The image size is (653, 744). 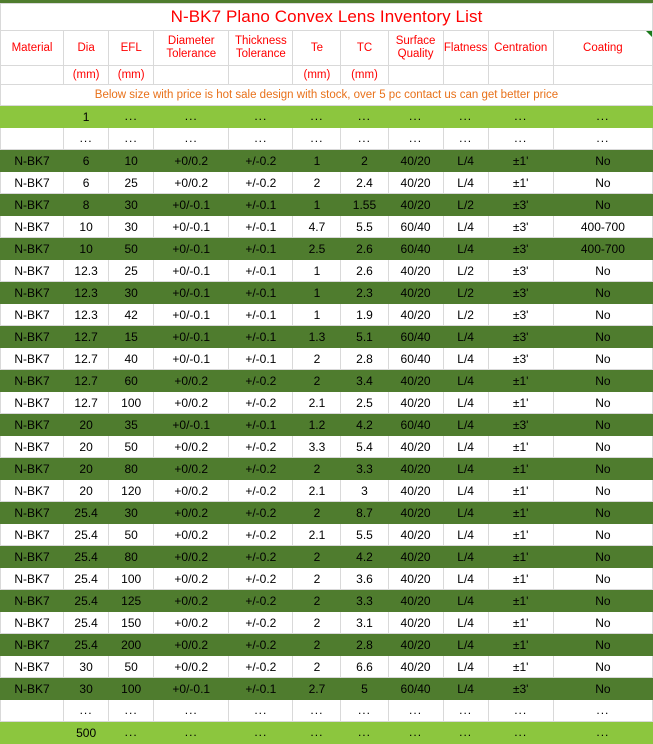 I want to click on cell-dia: 20, so click(x=86, y=446).